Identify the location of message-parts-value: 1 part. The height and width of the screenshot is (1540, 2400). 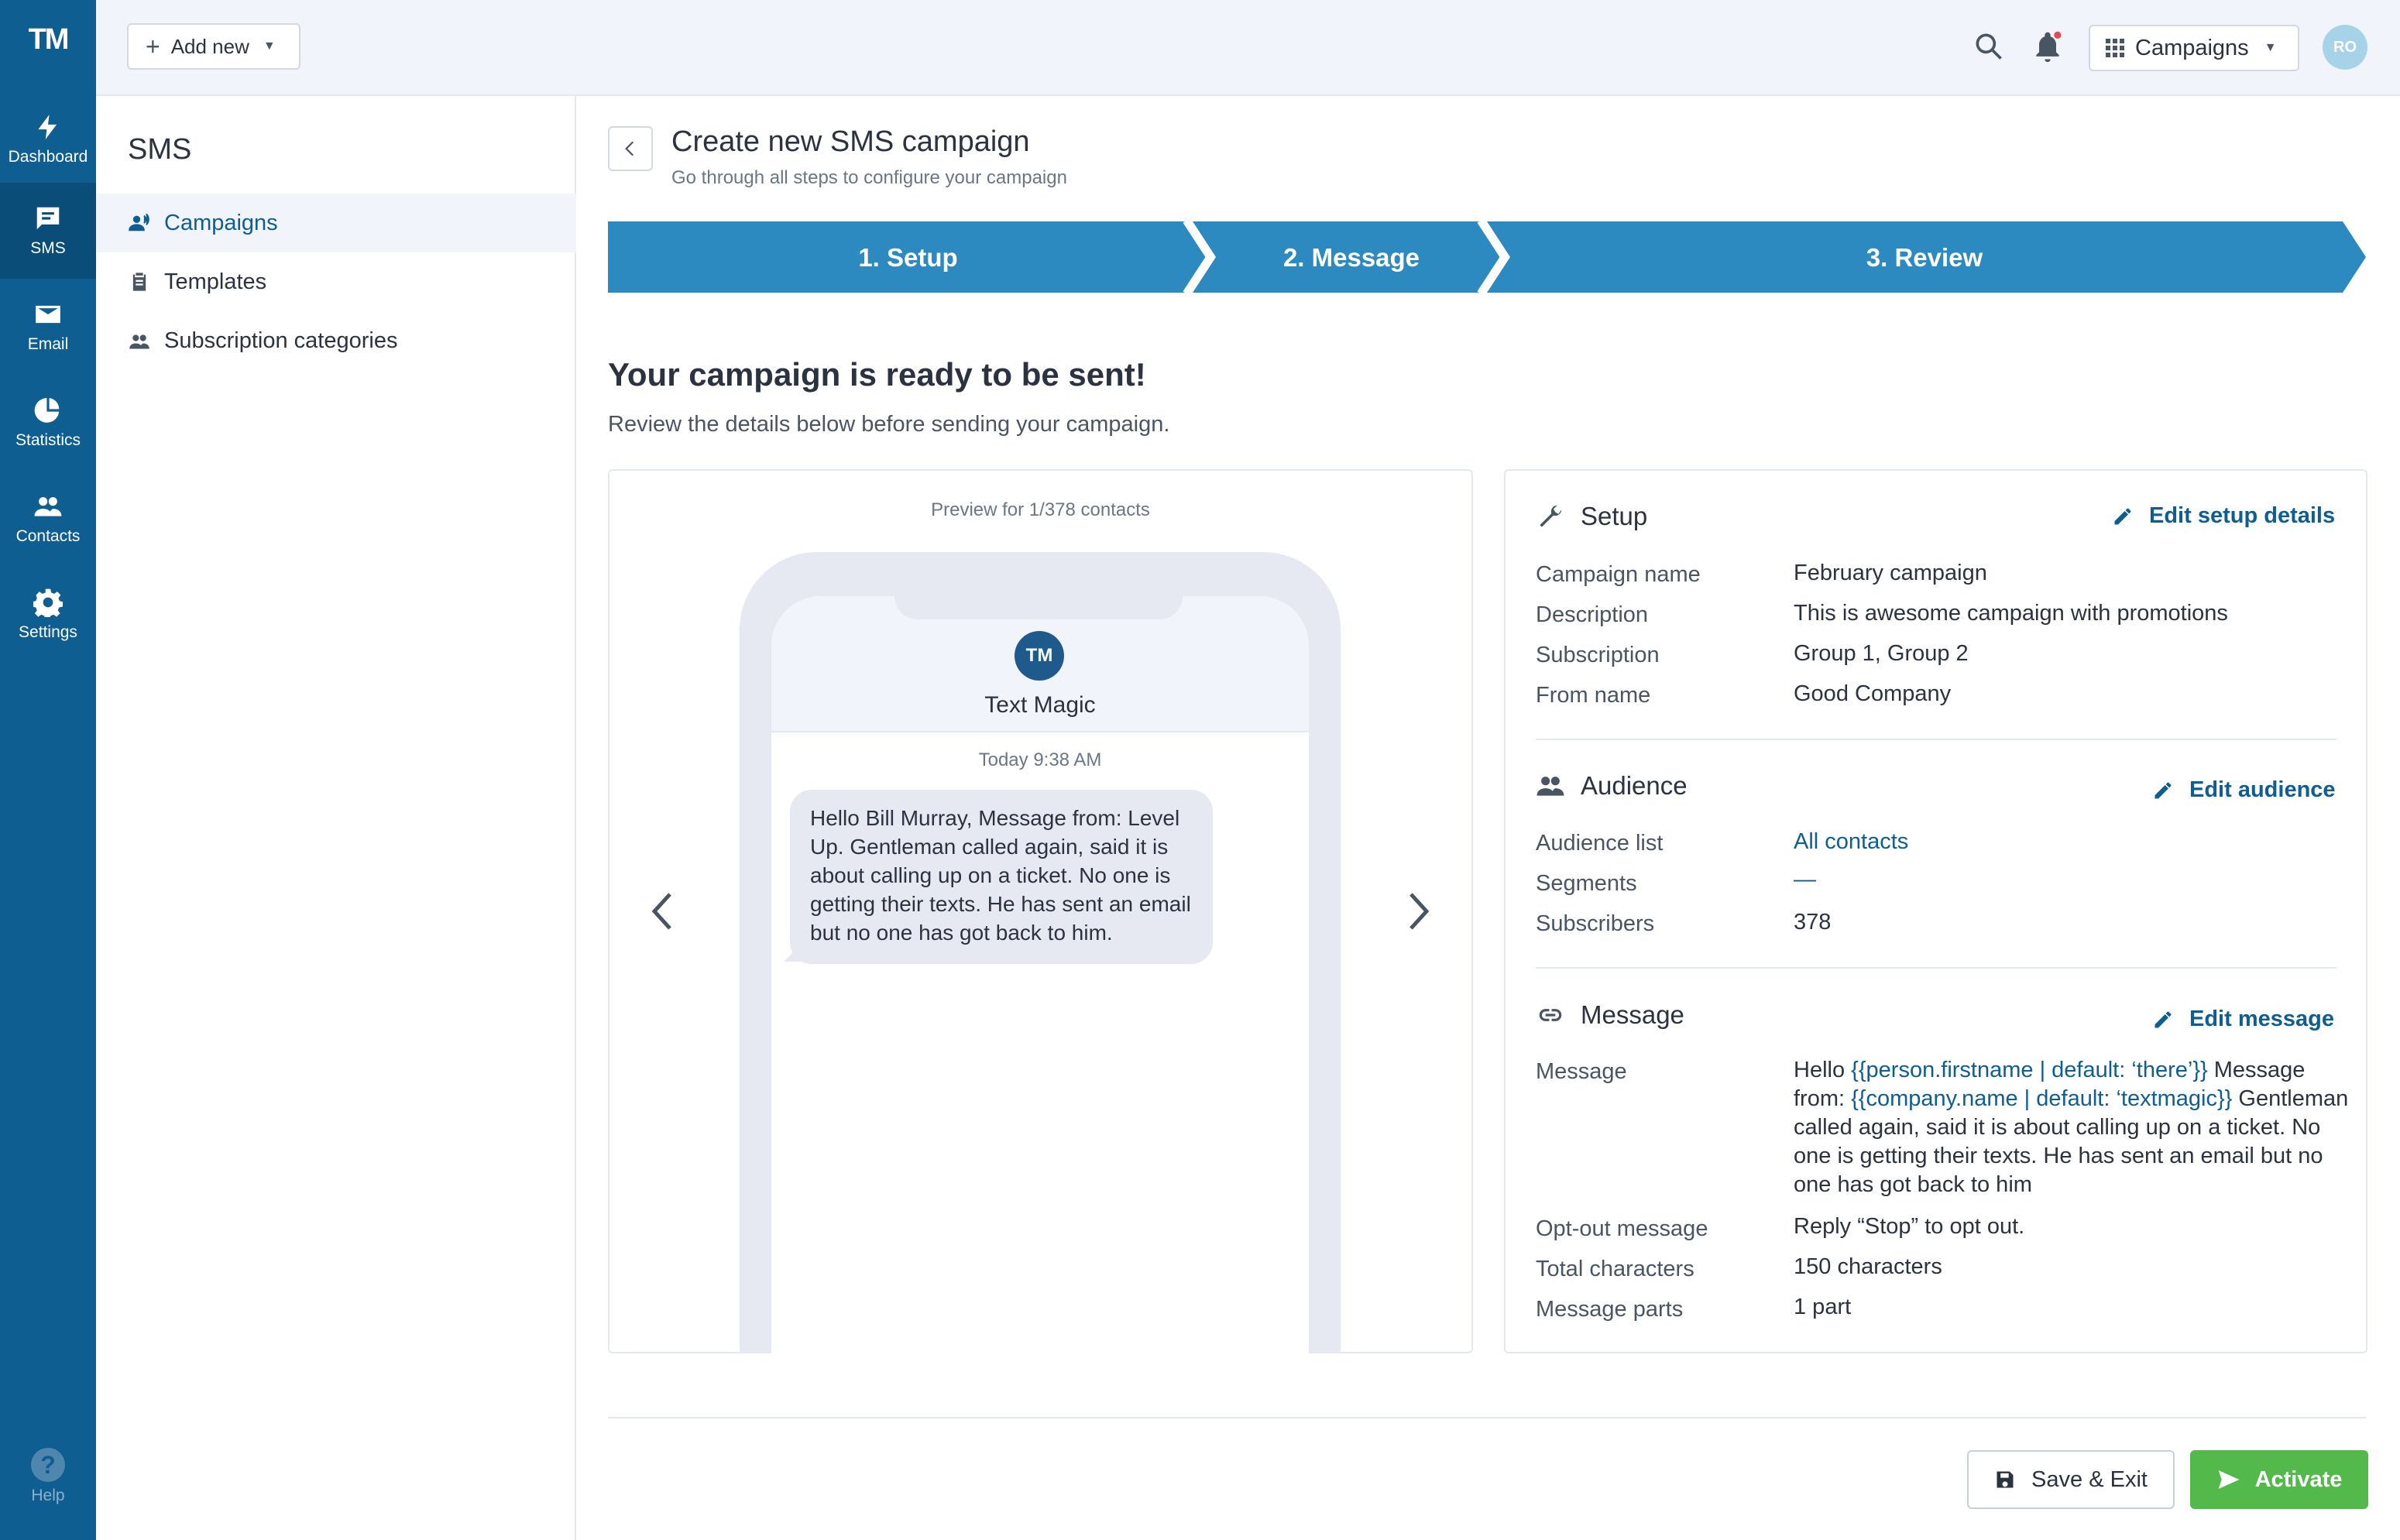
(1823, 1307).